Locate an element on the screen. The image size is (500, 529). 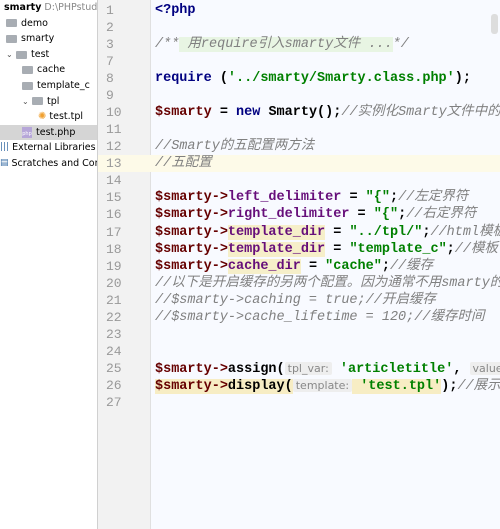
line-number: 8 is located at coordinates (110, 79).